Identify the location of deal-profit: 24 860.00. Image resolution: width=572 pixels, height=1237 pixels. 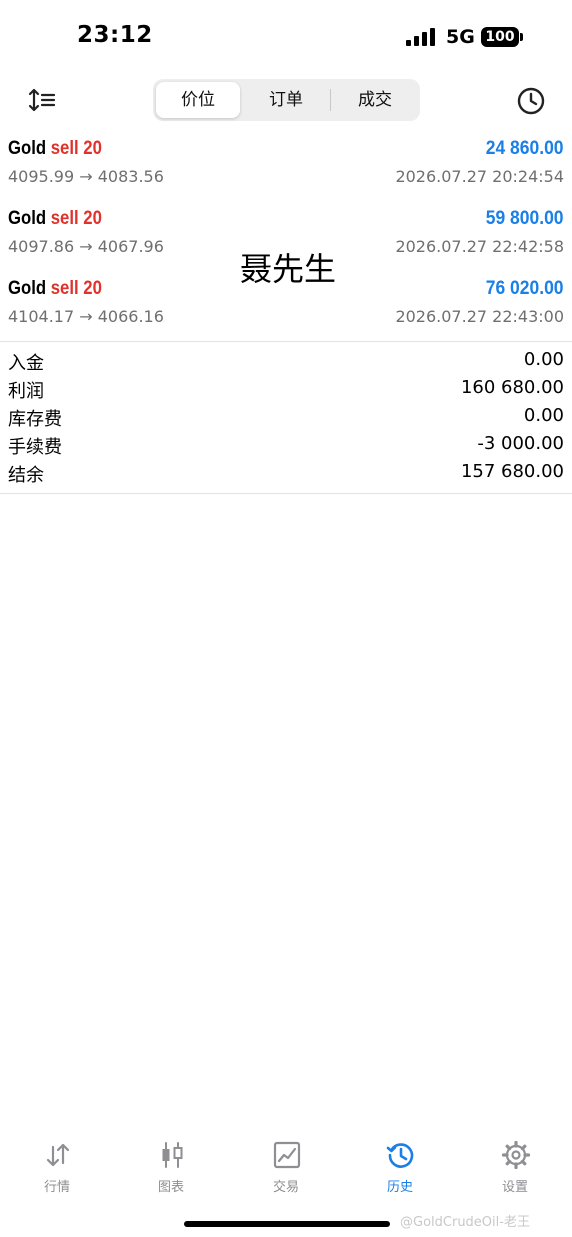
(525, 148).